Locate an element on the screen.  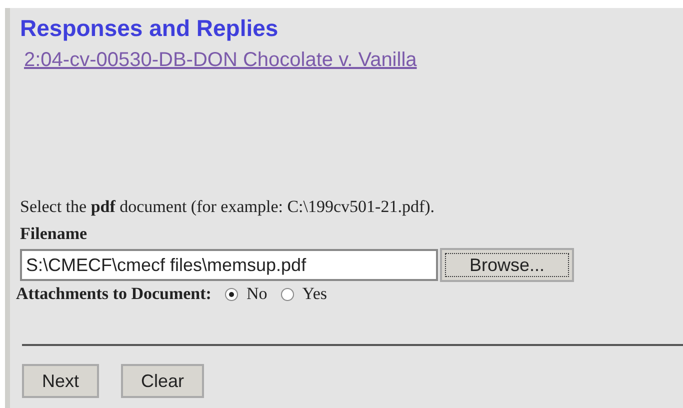
filename-label: Filename is located at coordinates (54, 233).